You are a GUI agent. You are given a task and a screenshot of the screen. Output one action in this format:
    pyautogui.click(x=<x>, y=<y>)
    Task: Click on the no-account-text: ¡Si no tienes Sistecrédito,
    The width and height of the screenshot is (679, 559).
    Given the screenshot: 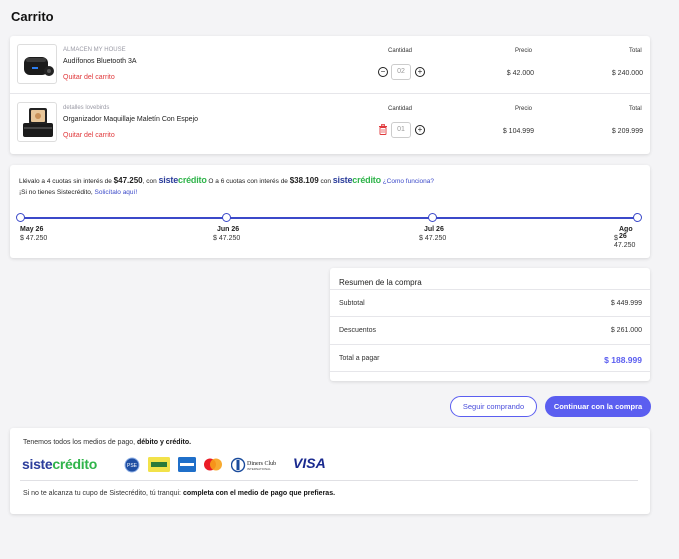 What is the action you would take?
    pyautogui.click(x=56, y=192)
    